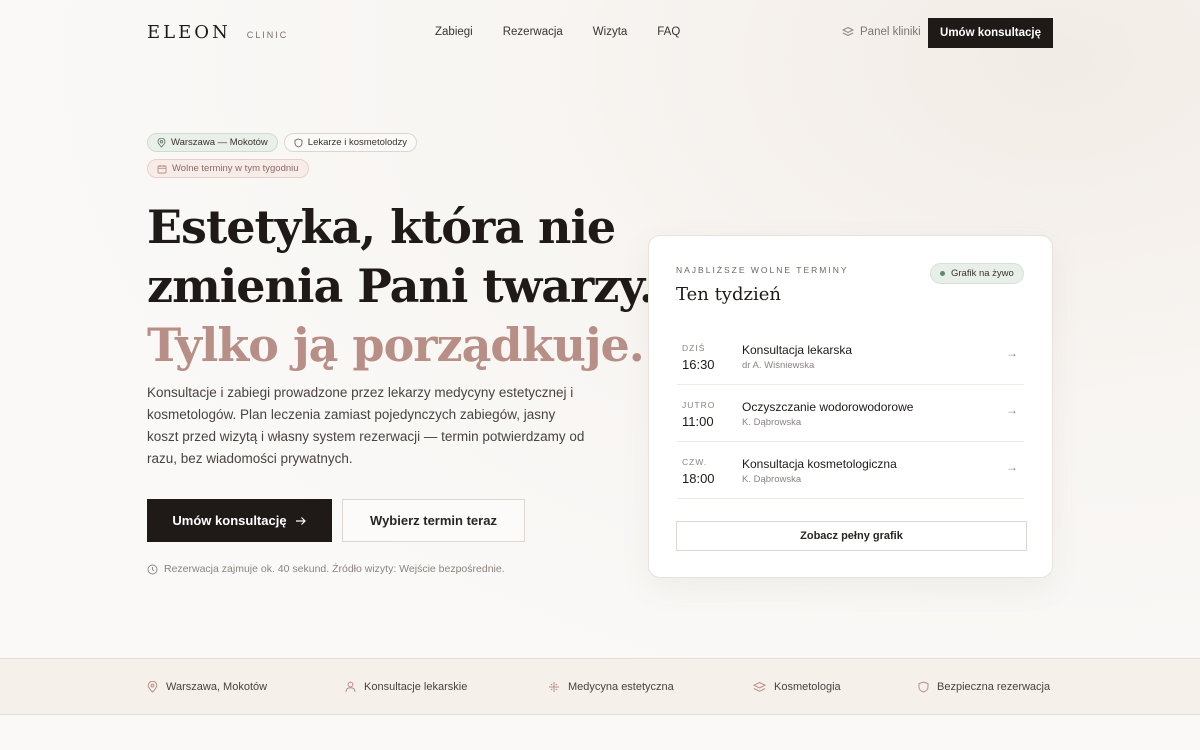  What do you see at coordinates (698, 478) in the screenshot?
I see `slot-time: 18:00` at bounding box center [698, 478].